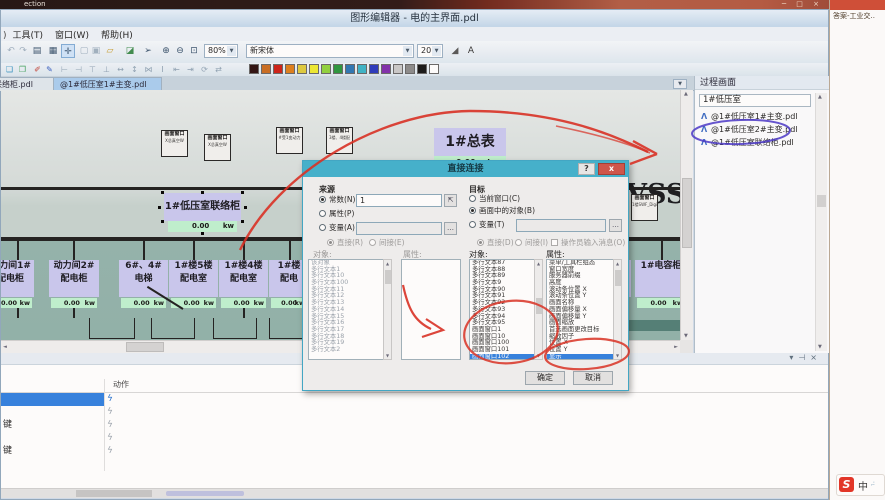  I want to click on list-item: 显示, so click(584, 356).